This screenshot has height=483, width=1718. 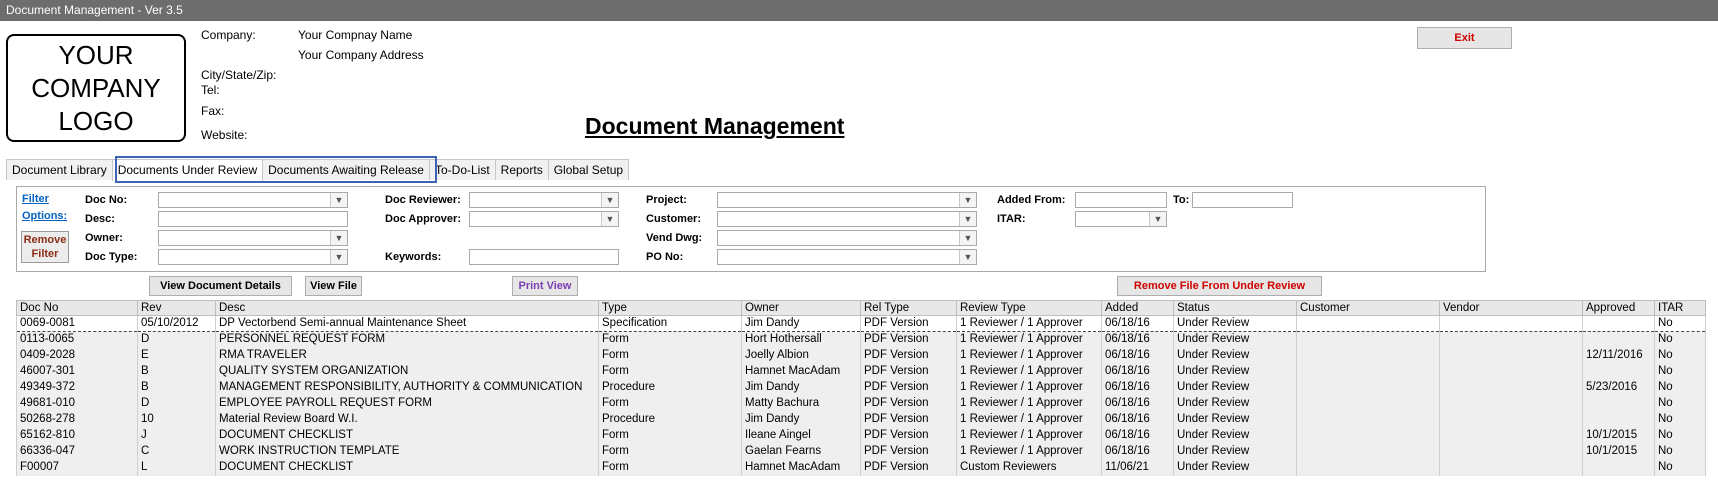 What do you see at coordinates (77, 403) in the screenshot?
I see `table-cell: 49681-010` at bounding box center [77, 403].